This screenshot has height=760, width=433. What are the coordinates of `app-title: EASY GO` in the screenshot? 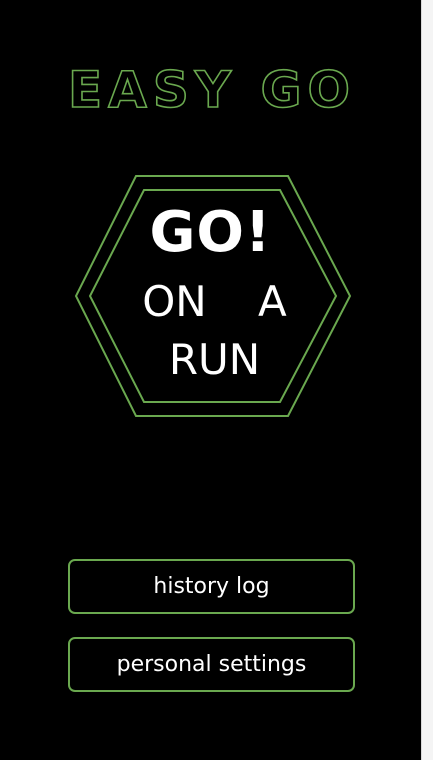 It's located at (212, 90).